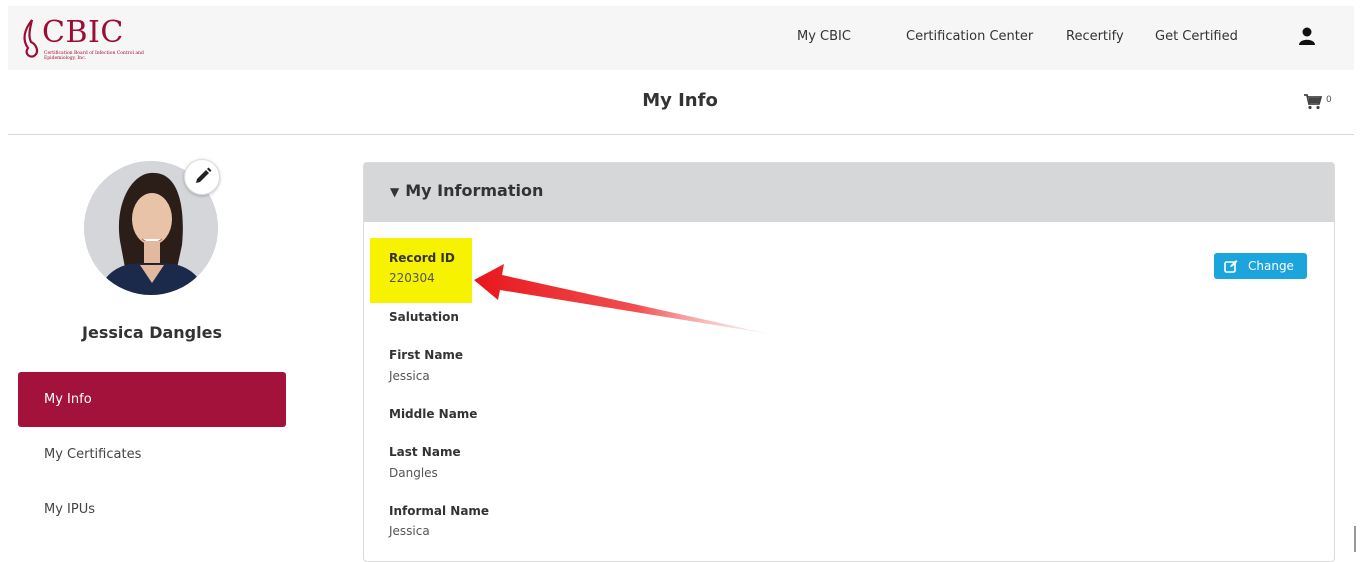 Image resolution: width=1360 pixels, height=562 pixels. I want to click on field-label-salutation: Salutation, so click(424, 317).